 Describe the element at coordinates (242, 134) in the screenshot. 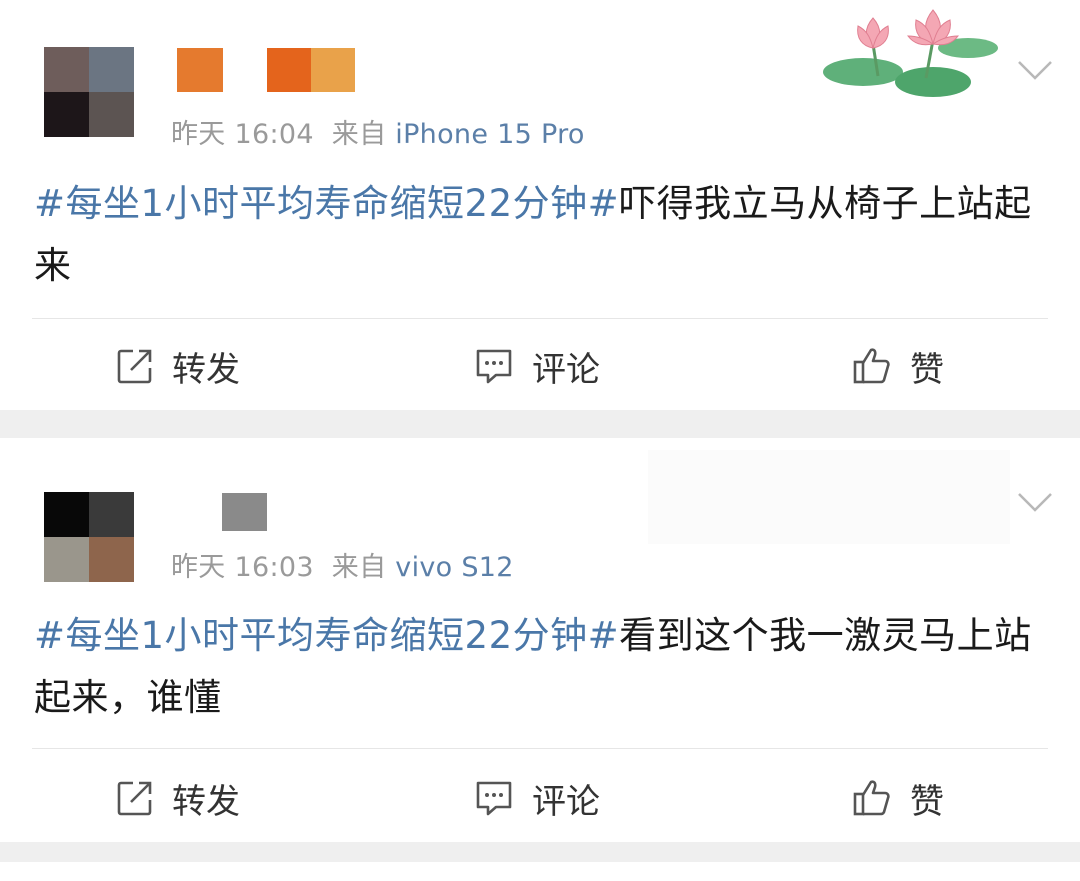

I see `post-time: 昨天 16:04` at that location.